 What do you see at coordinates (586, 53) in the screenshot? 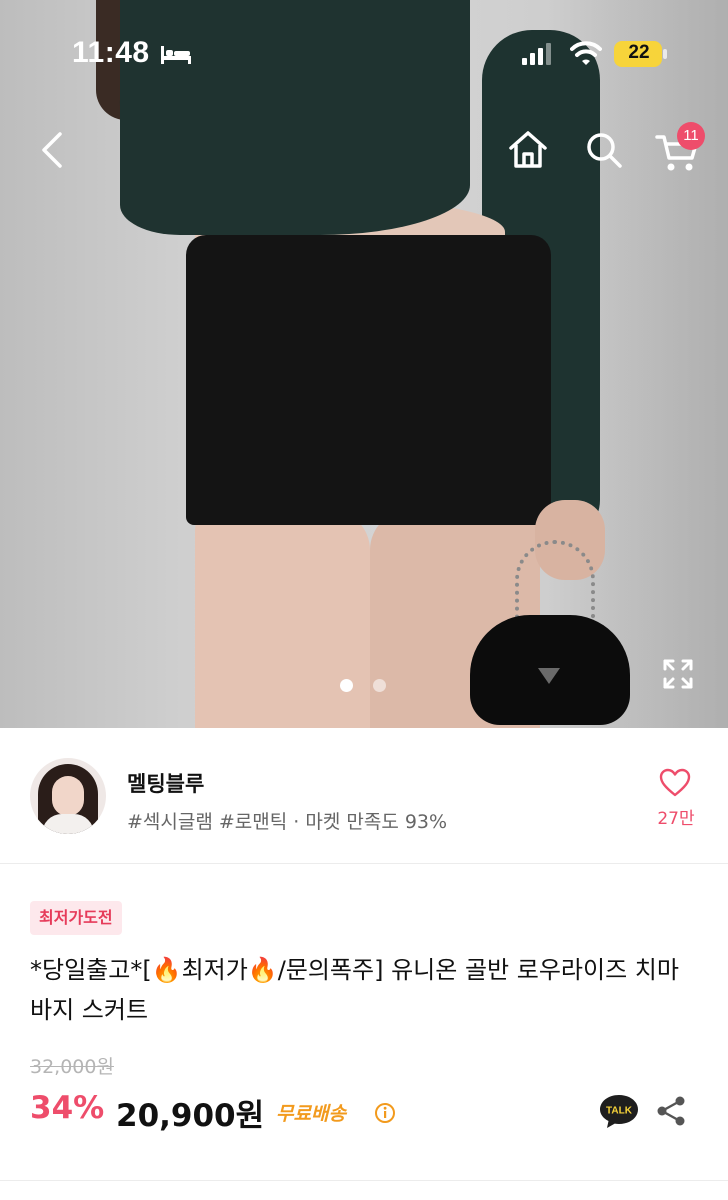
I see `wifi-icon` at bounding box center [586, 53].